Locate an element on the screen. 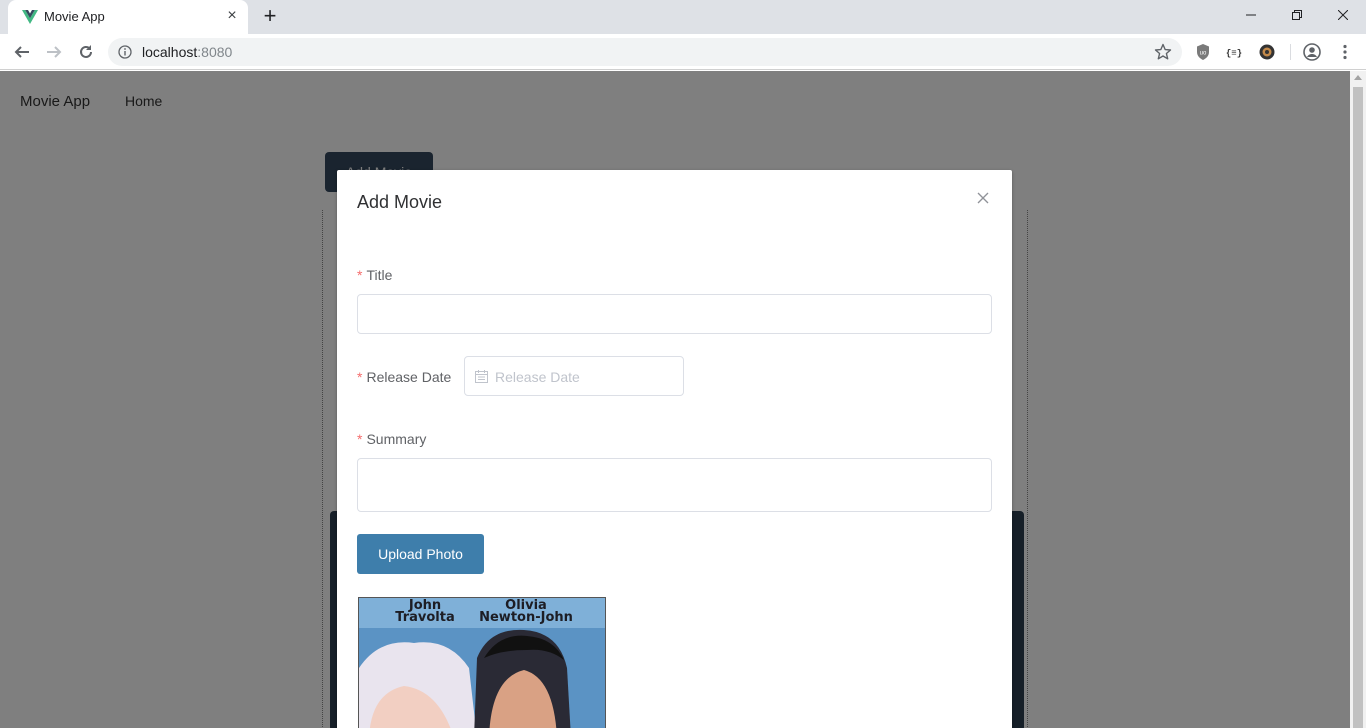  title-label-text: Title is located at coordinates (379, 275).